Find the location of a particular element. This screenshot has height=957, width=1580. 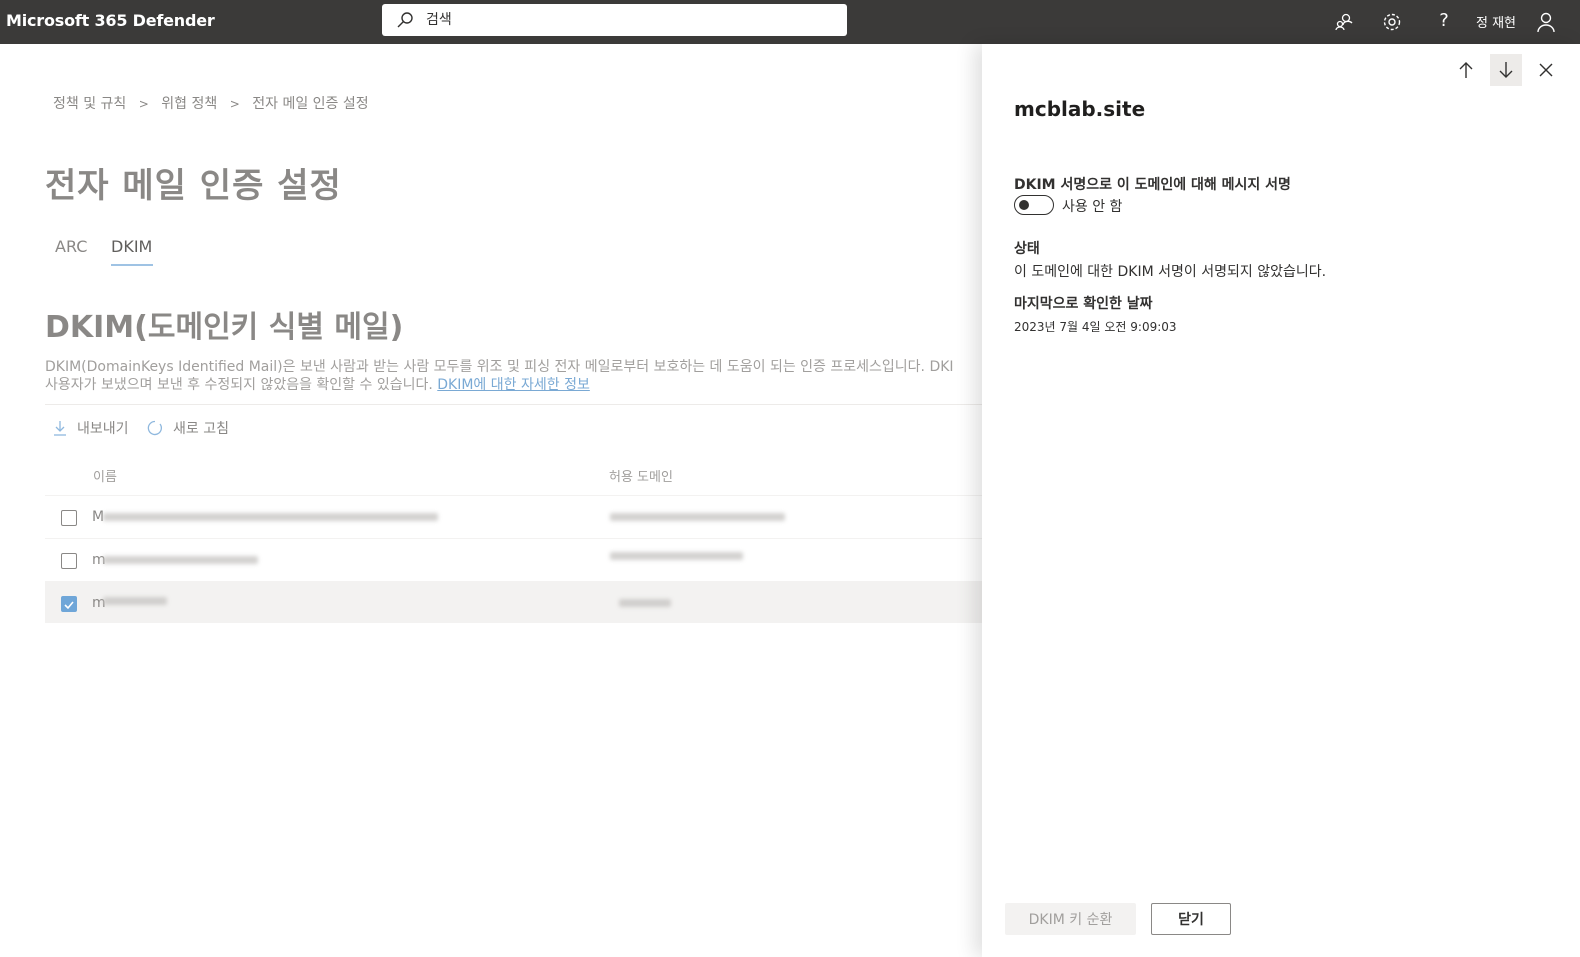

refresh-icon is located at coordinates (155, 428).